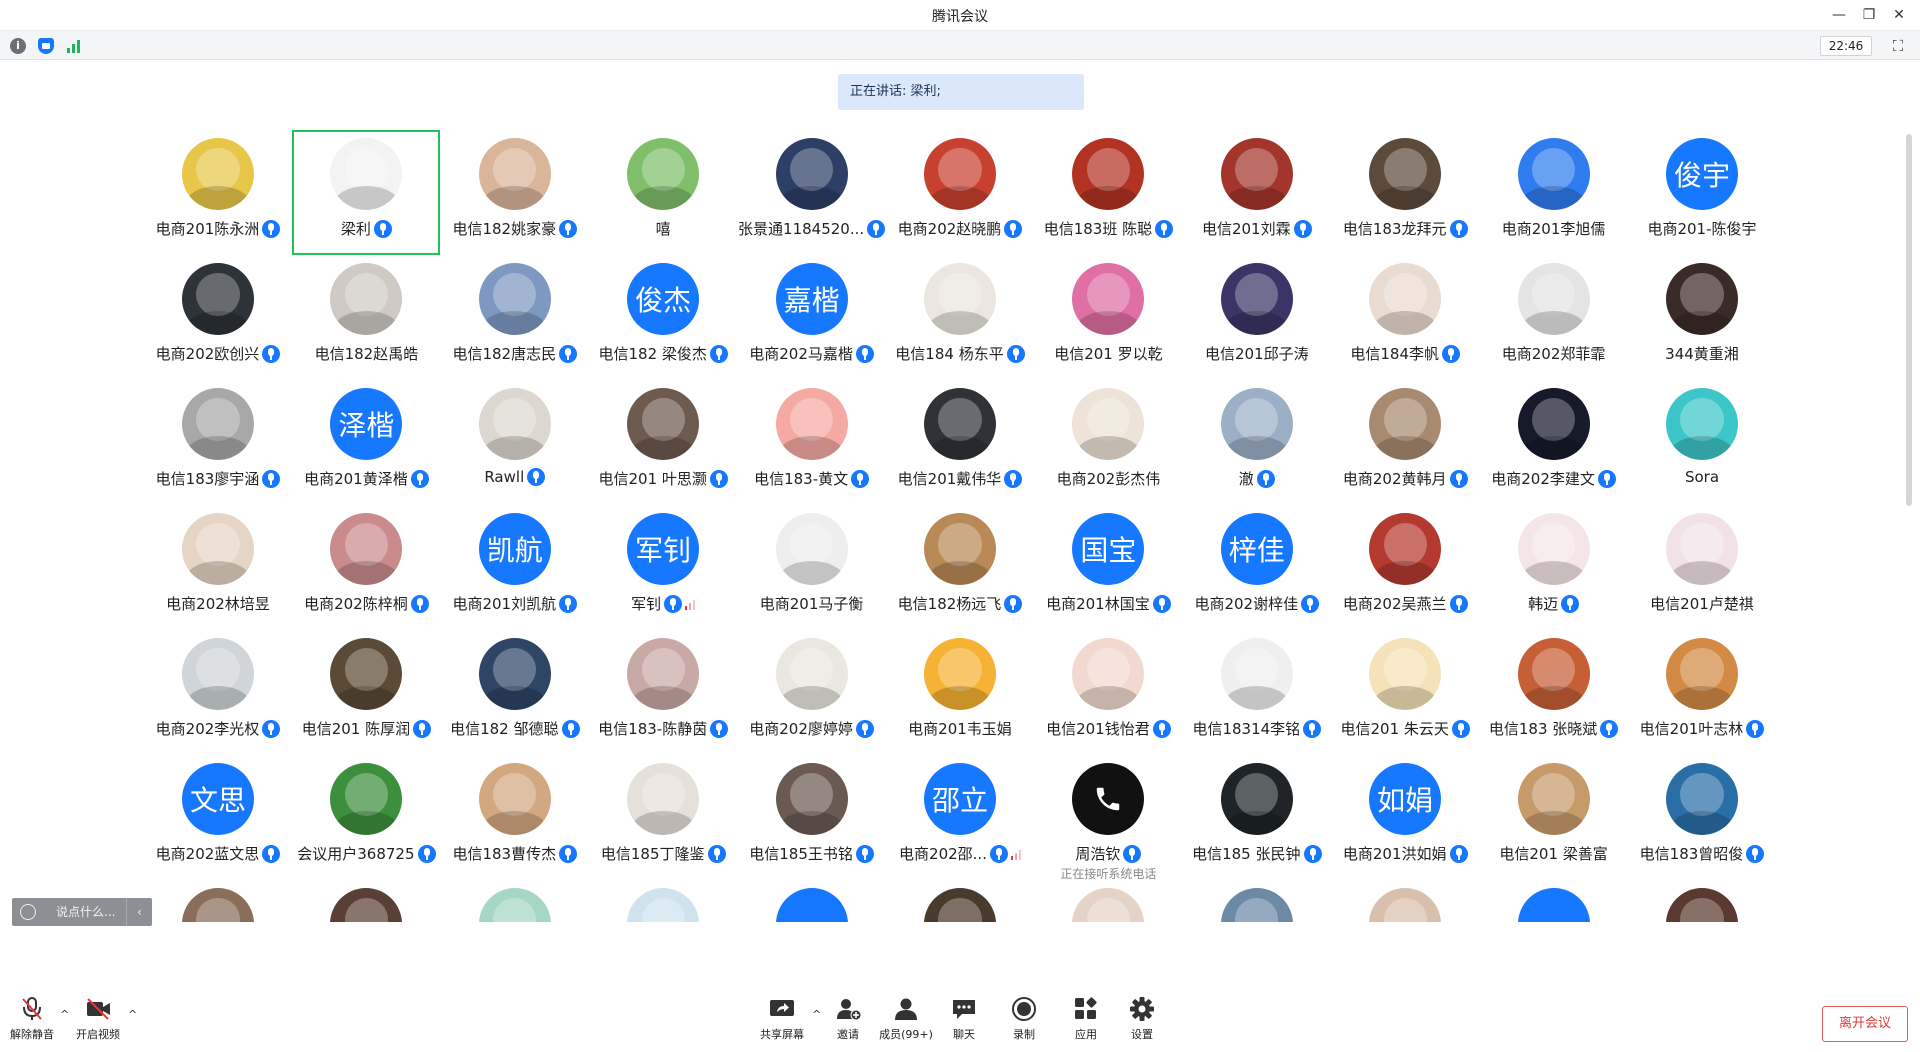  Describe the element at coordinates (74, 46) in the screenshot. I see `network-signal-icon` at that location.